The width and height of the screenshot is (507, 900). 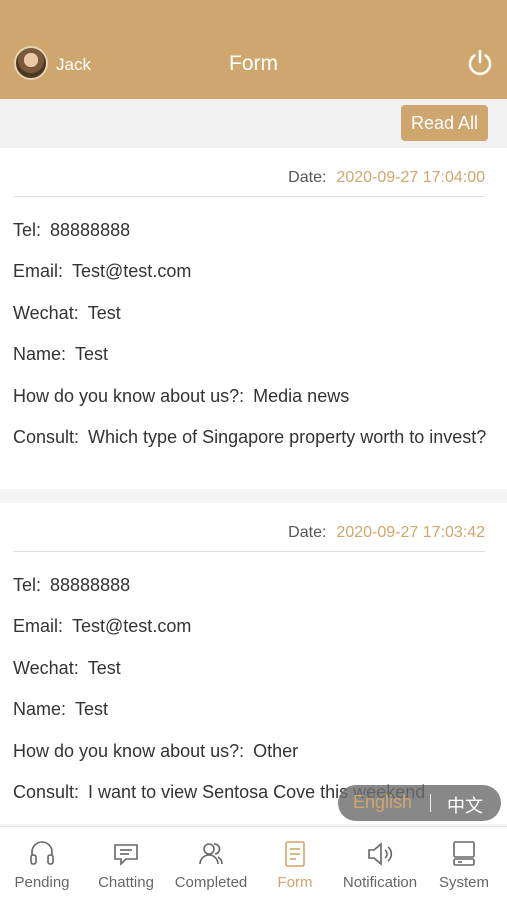 I want to click on tab-label: Pending, so click(x=42, y=882).